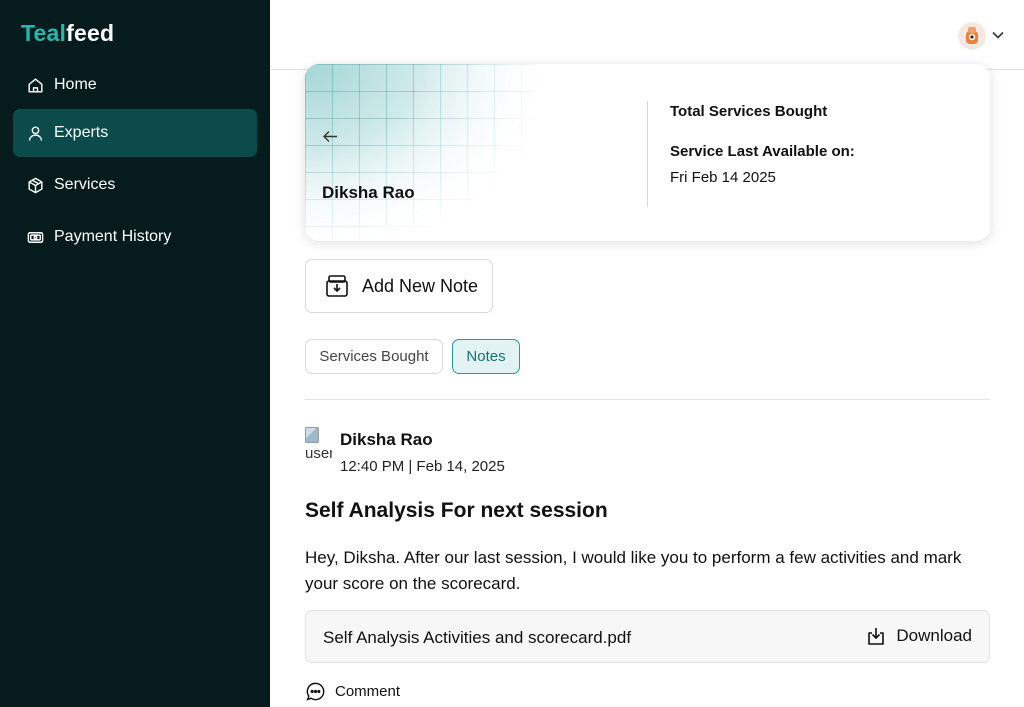 Image resolution: width=1024 pixels, height=707 pixels. Describe the element at coordinates (723, 177) in the screenshot. I see `last-available-value: Fri Feb 14 2025` at that location.